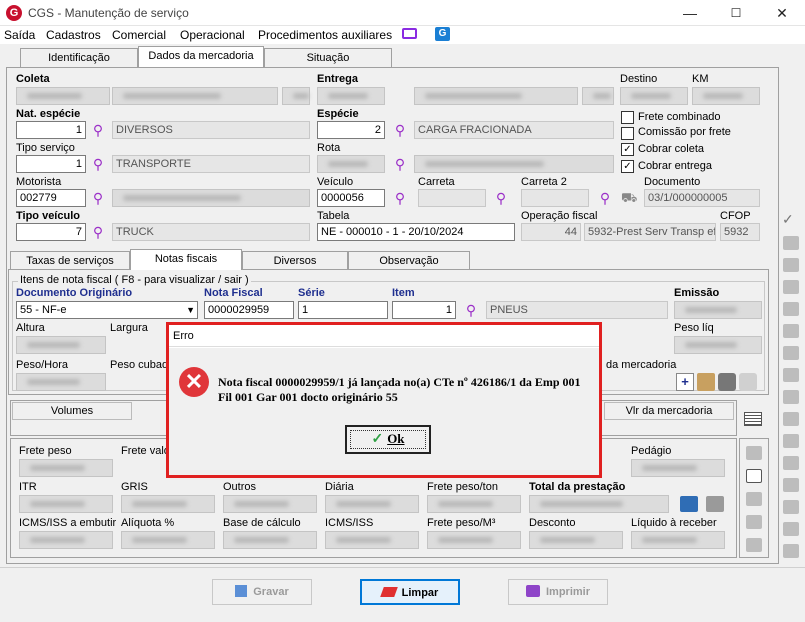 Image resolution: width=805 pixels, height=622 pixels. Describe the element at coordinates (98, 198) in the screenshot. I see `motorista-search-icon: ⚲` at that location.